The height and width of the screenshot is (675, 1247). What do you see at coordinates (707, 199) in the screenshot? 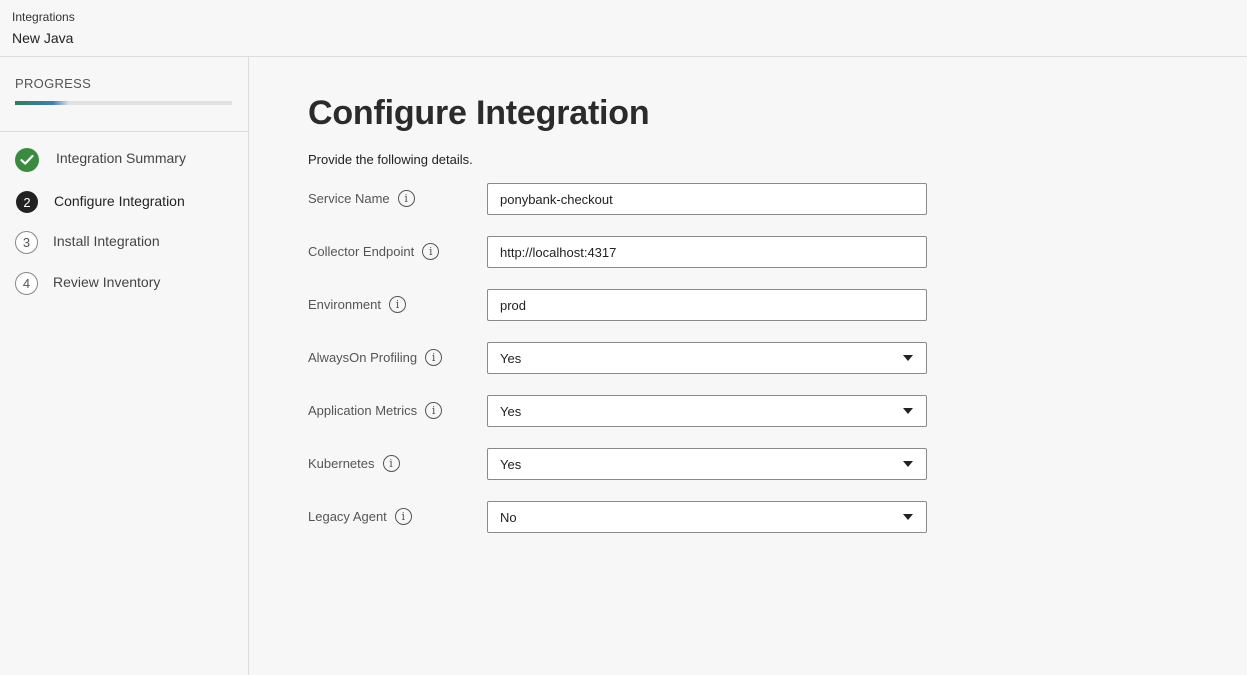
I see `service-name-input` at bounding box center [707, 199].